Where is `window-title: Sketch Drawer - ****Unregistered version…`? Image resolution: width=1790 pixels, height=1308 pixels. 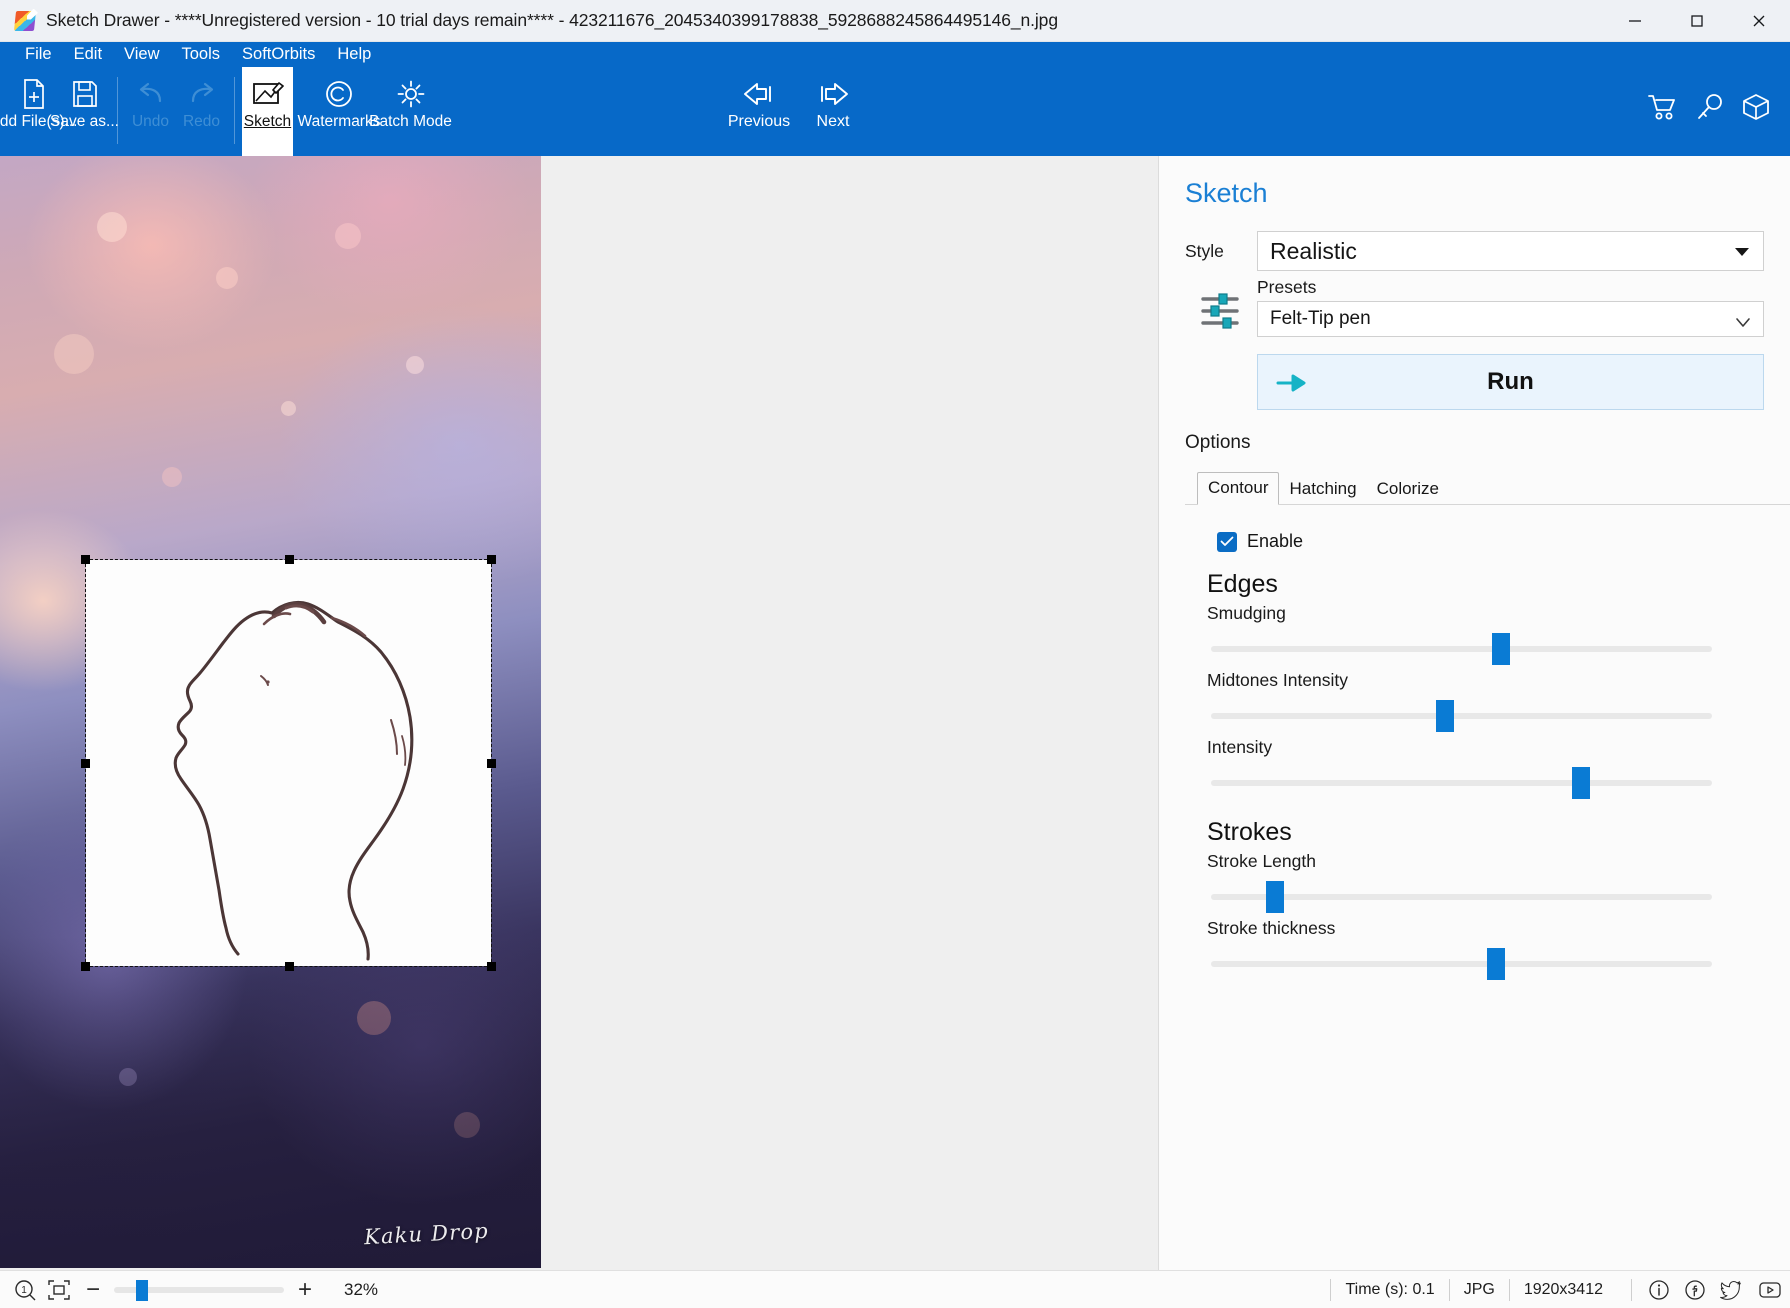 window-title: Sketch Drawer - ****Unregistered version… is located at coordinates (552, 20).